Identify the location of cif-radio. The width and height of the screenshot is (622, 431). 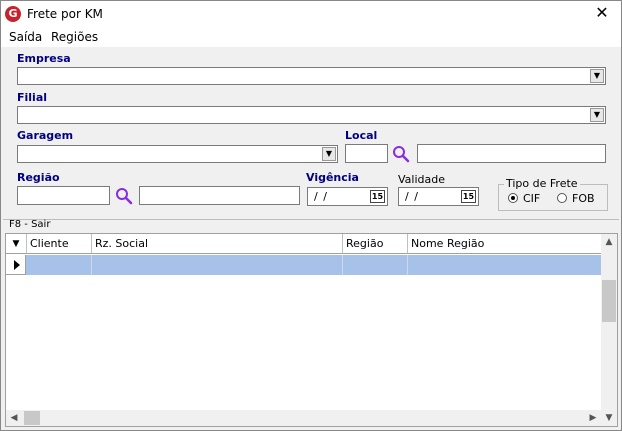
(513, 198).